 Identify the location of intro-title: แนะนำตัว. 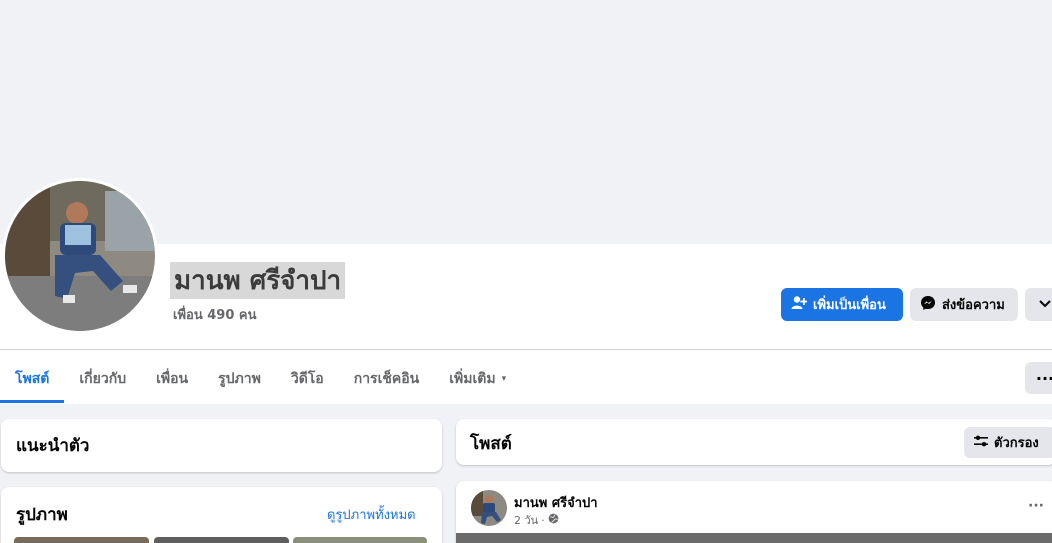
(53, 446).